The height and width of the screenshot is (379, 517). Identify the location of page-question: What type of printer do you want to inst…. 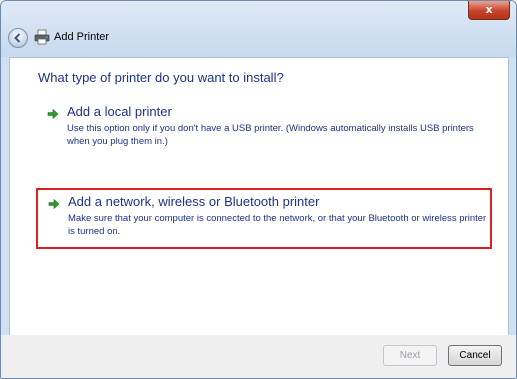
(161, 77).